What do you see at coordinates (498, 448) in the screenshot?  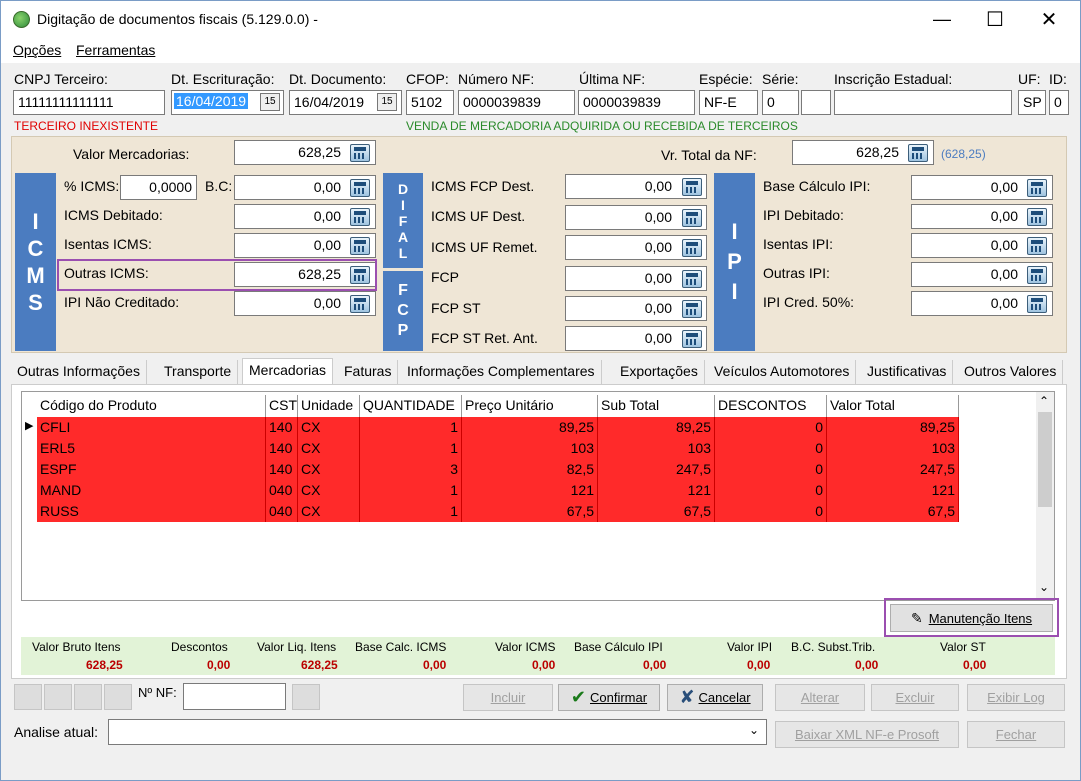 I see `table-row: ERL5 140 CX 1 103 103 0 103` at bounding box center [498, 448].